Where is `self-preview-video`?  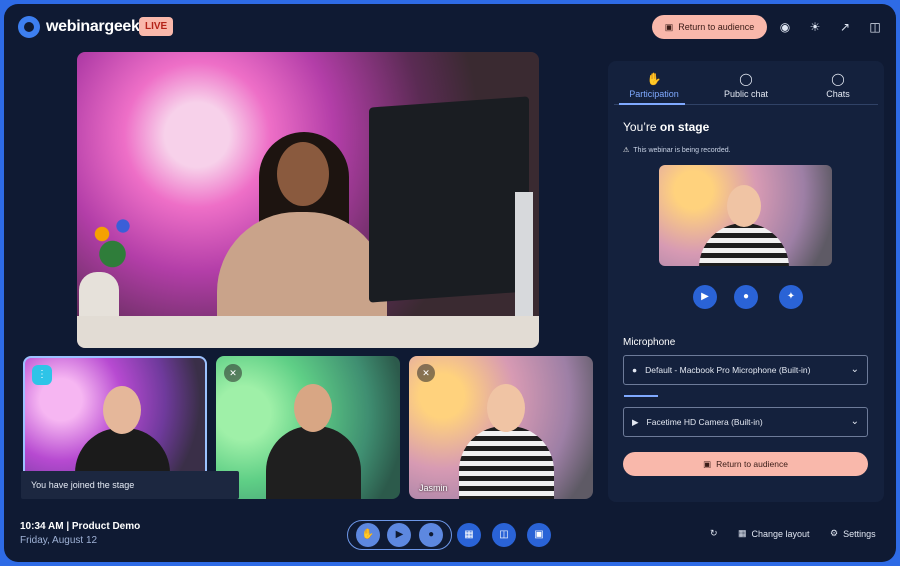
self-preview-video is located at coordinates (745, 215).